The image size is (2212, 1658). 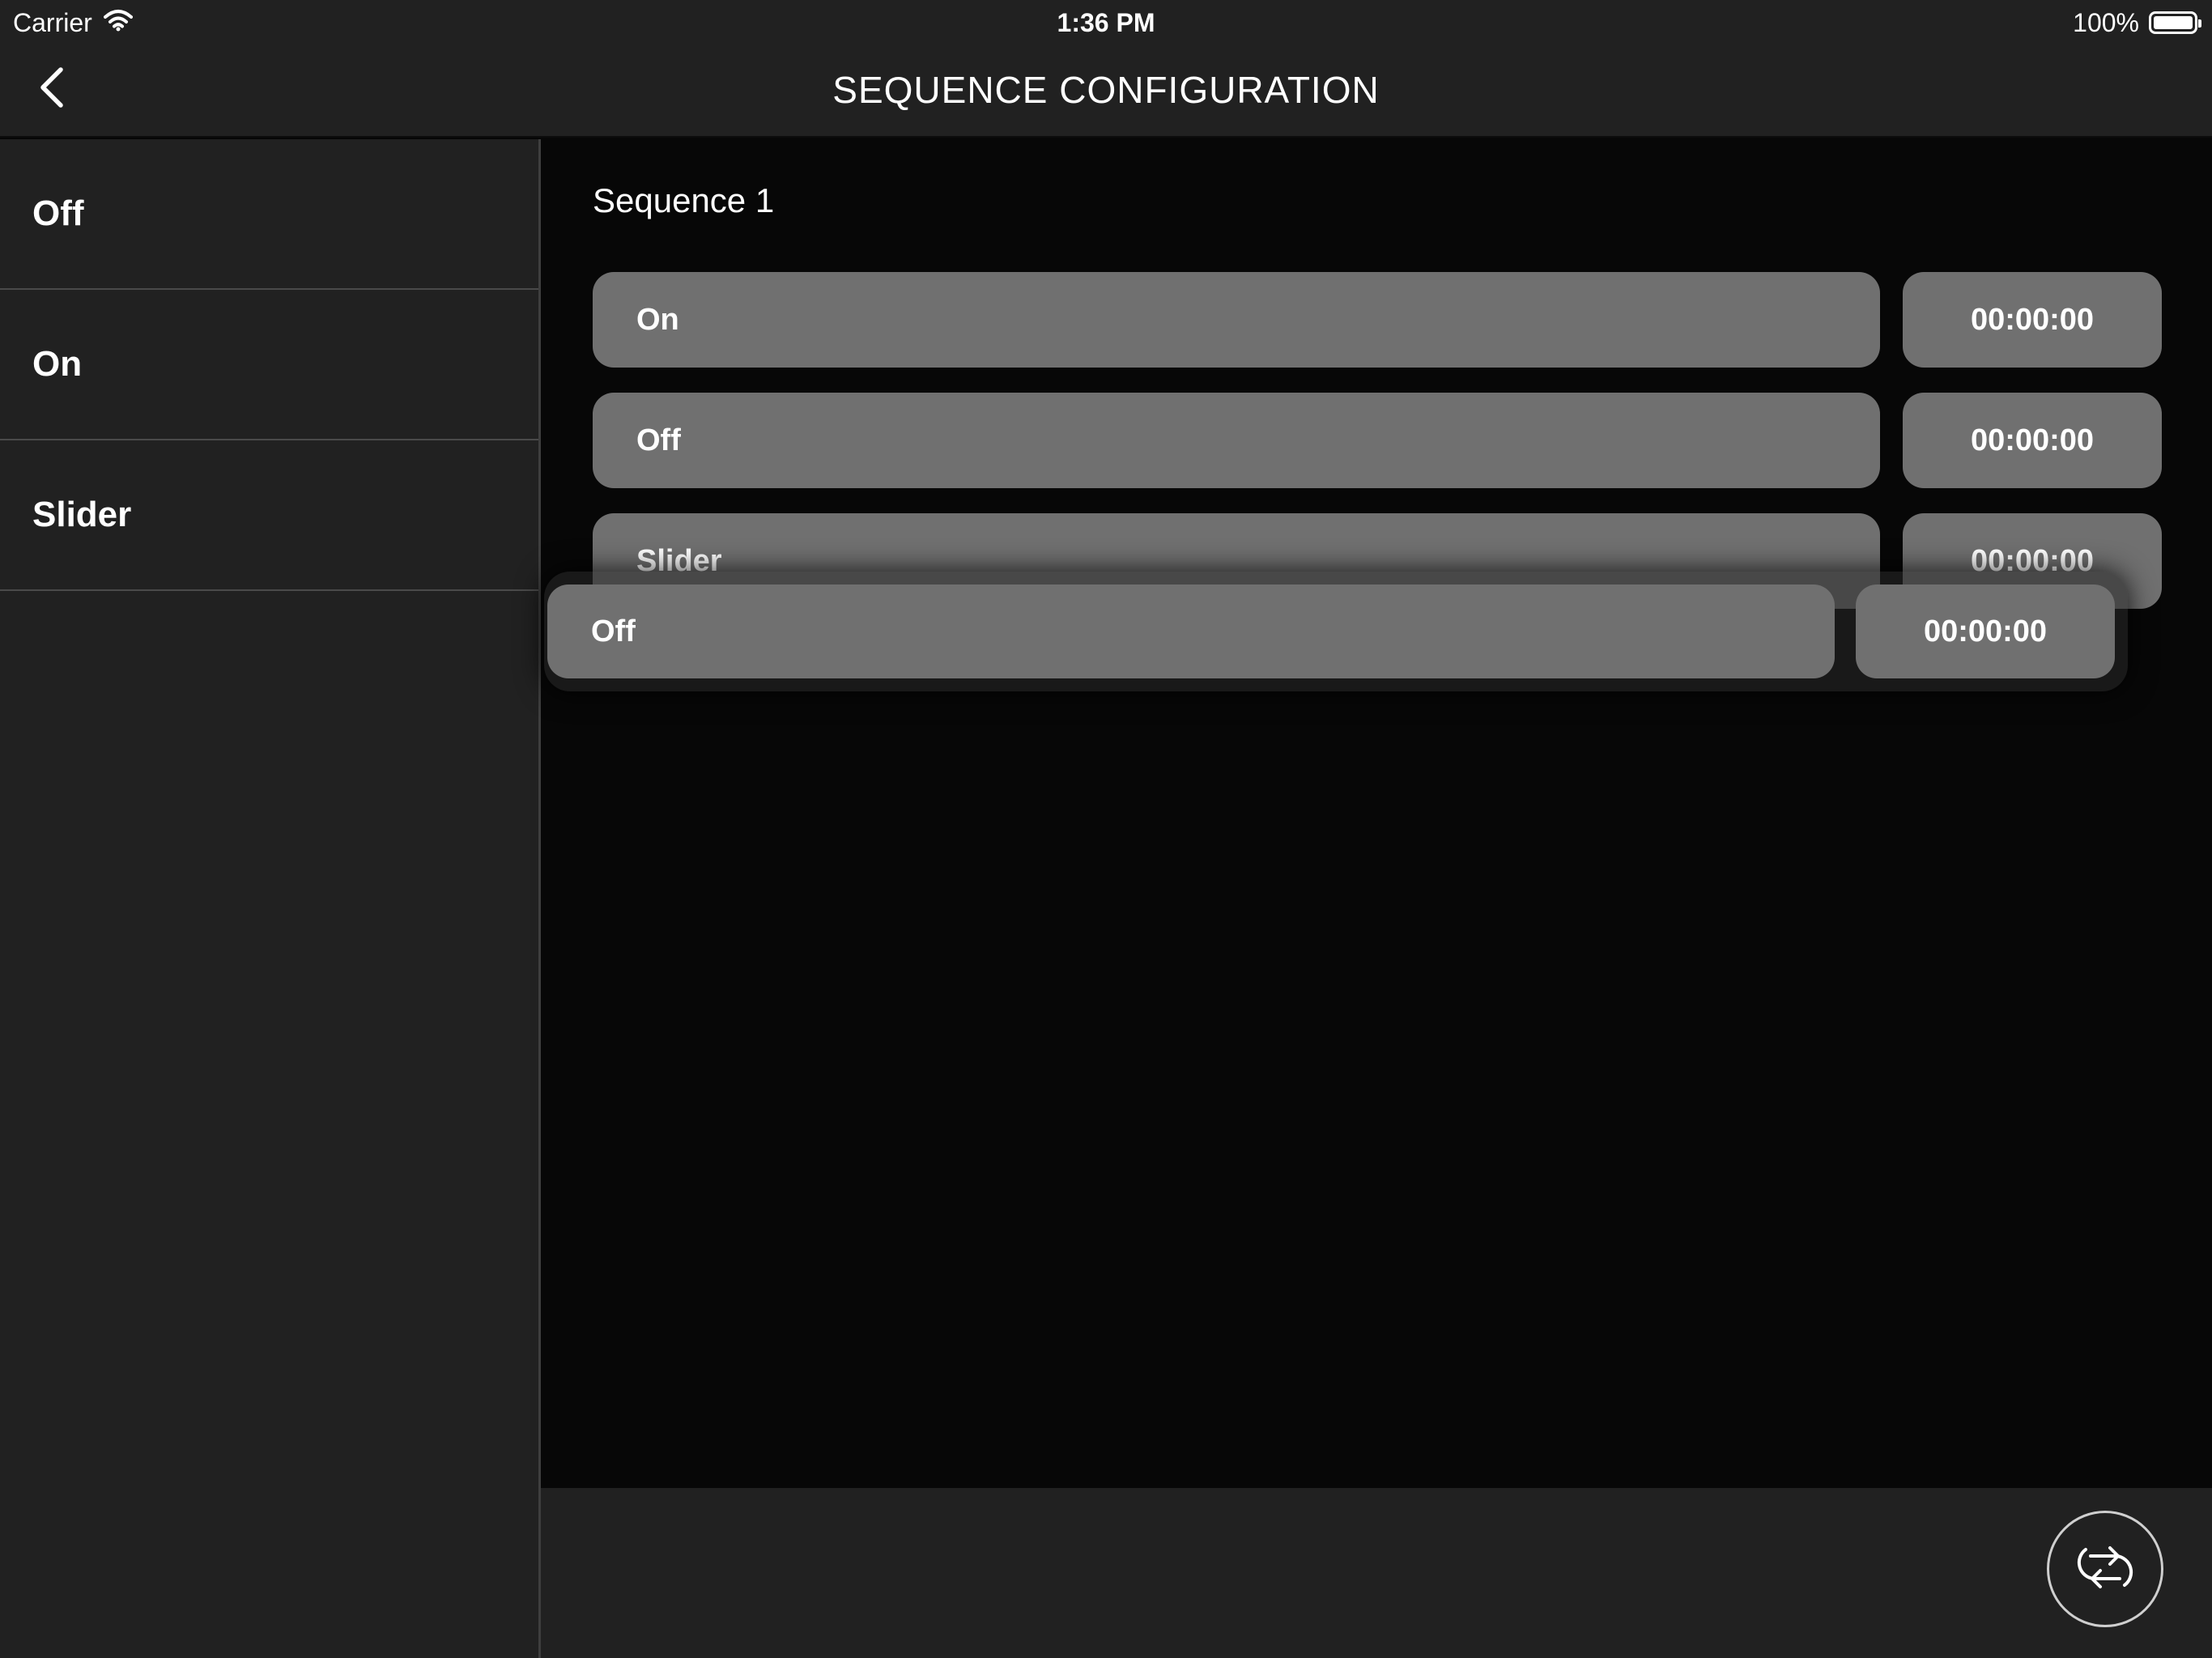 I want to click on sidebar-item-label: On, so click(x=57, y=364).